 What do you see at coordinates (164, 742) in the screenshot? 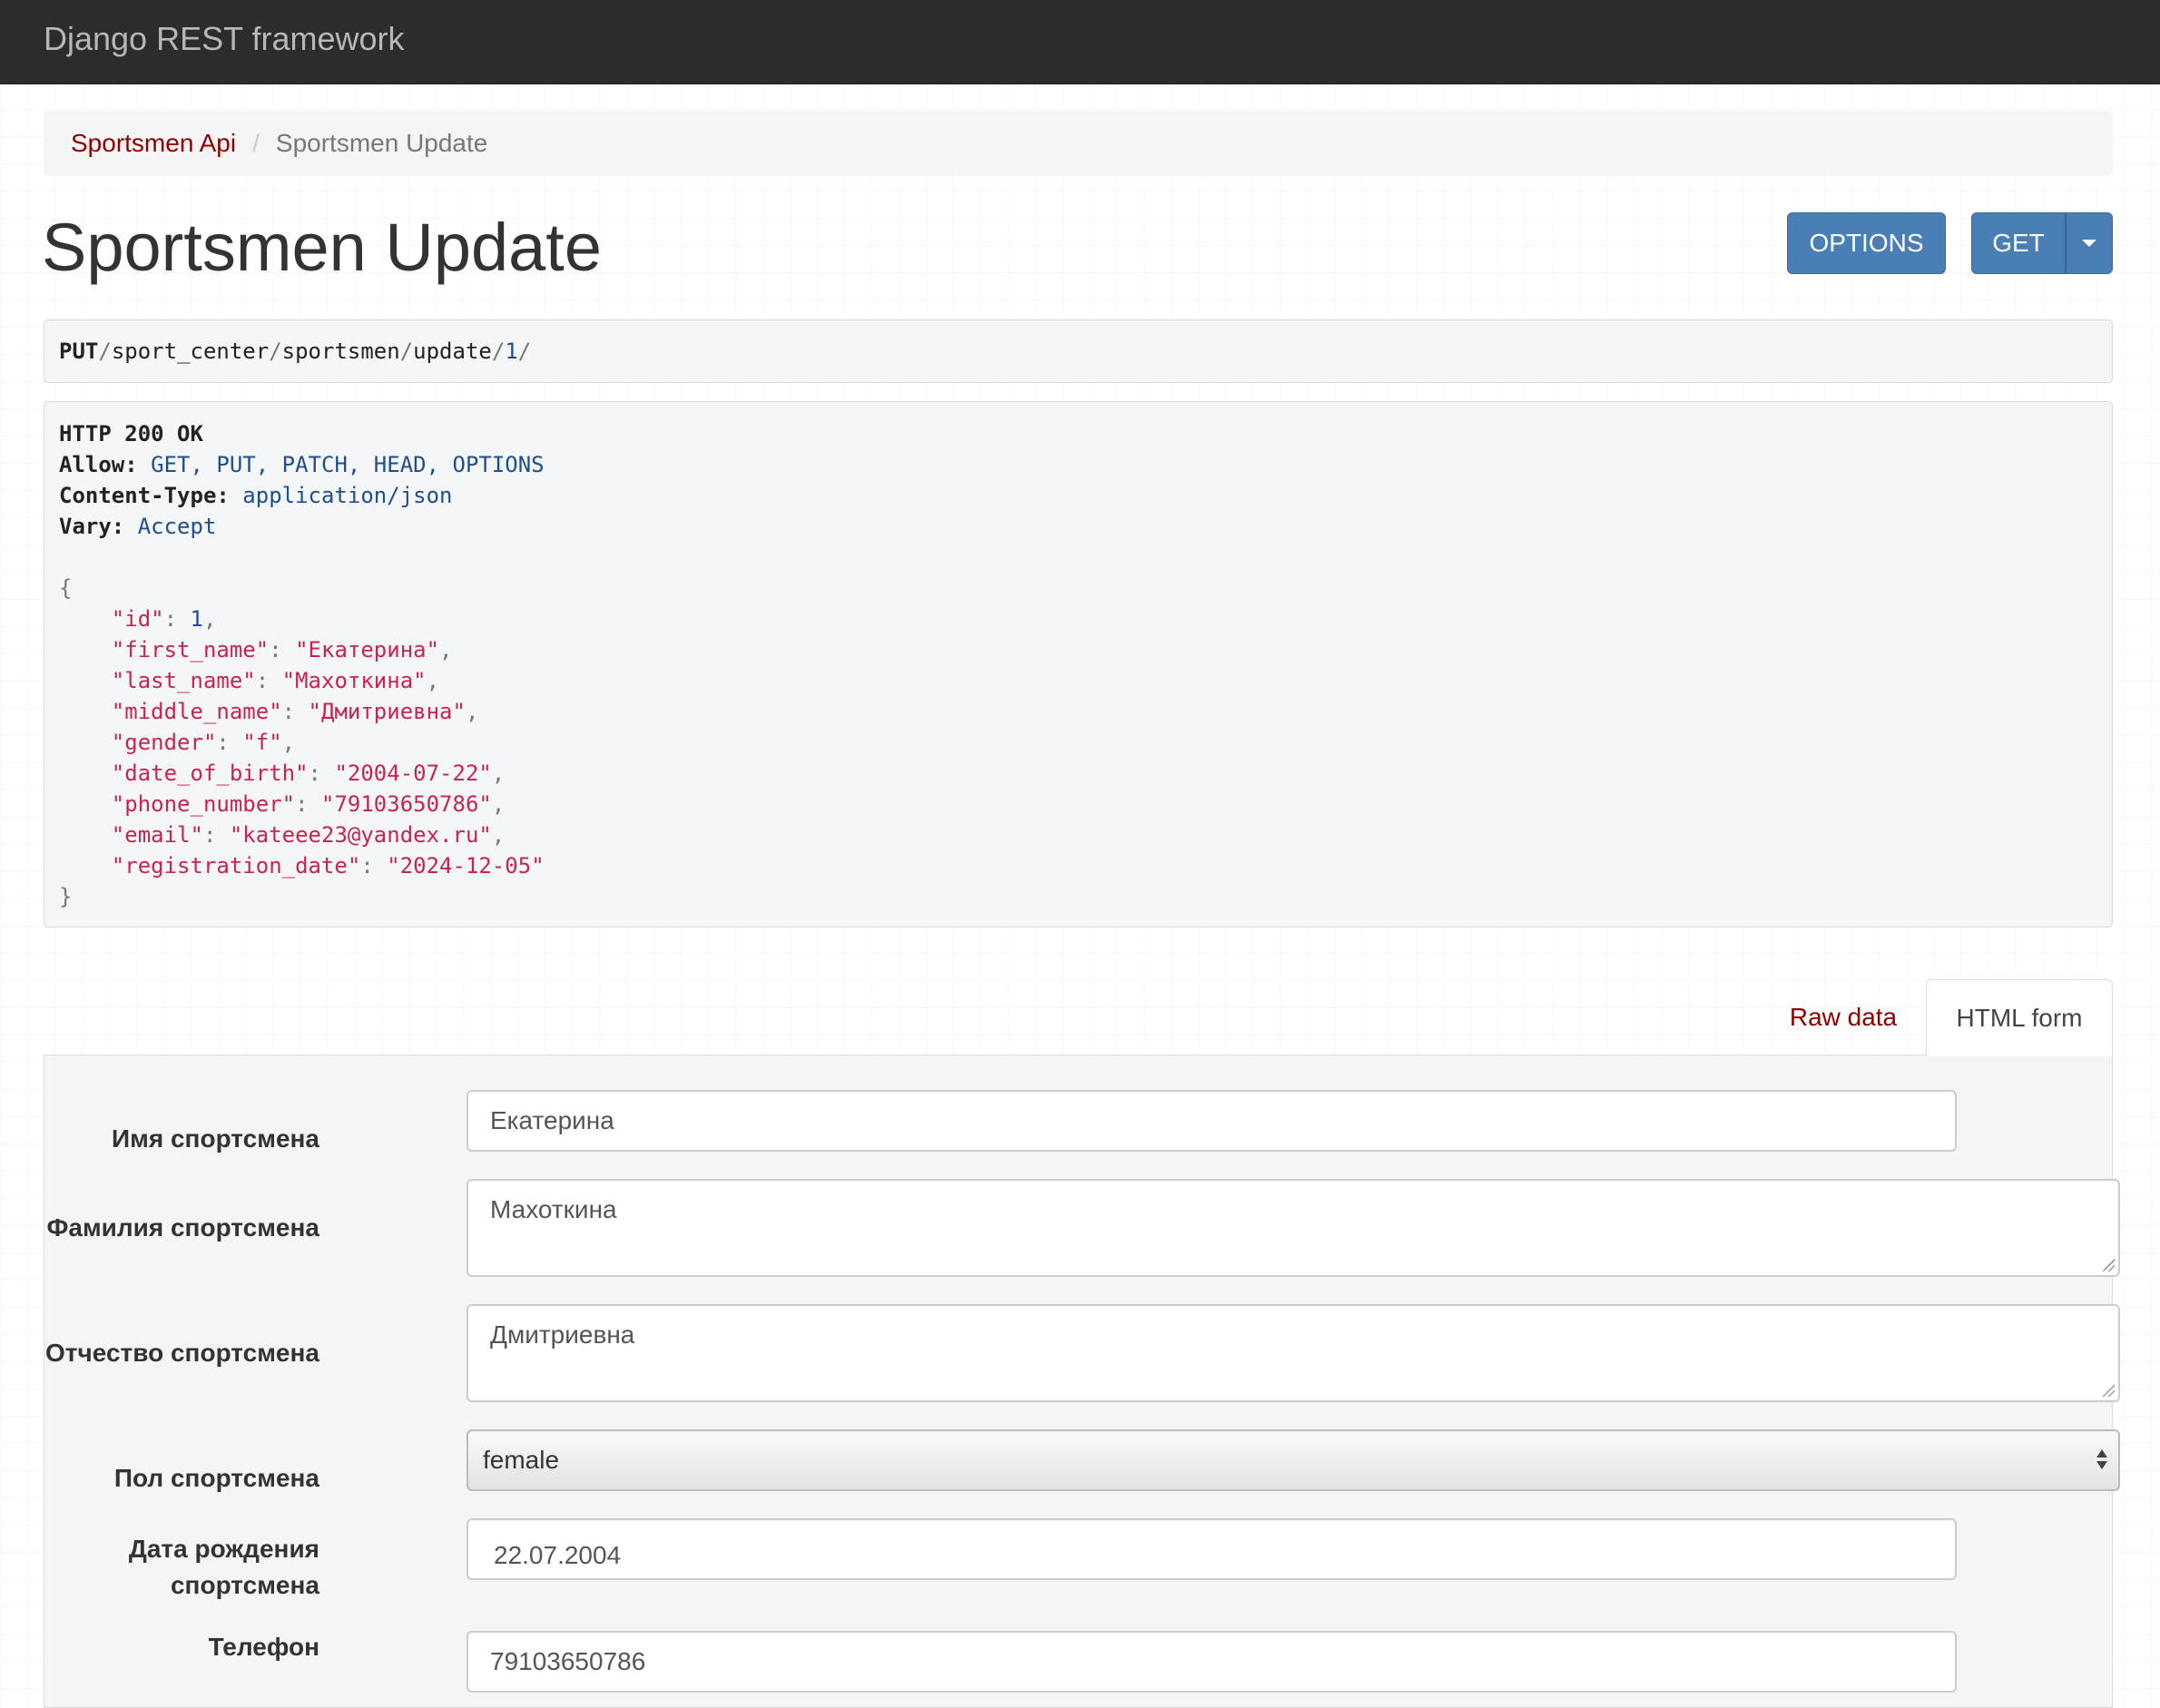
I see `json-key: "gender"` at bounding box center [164, 742].